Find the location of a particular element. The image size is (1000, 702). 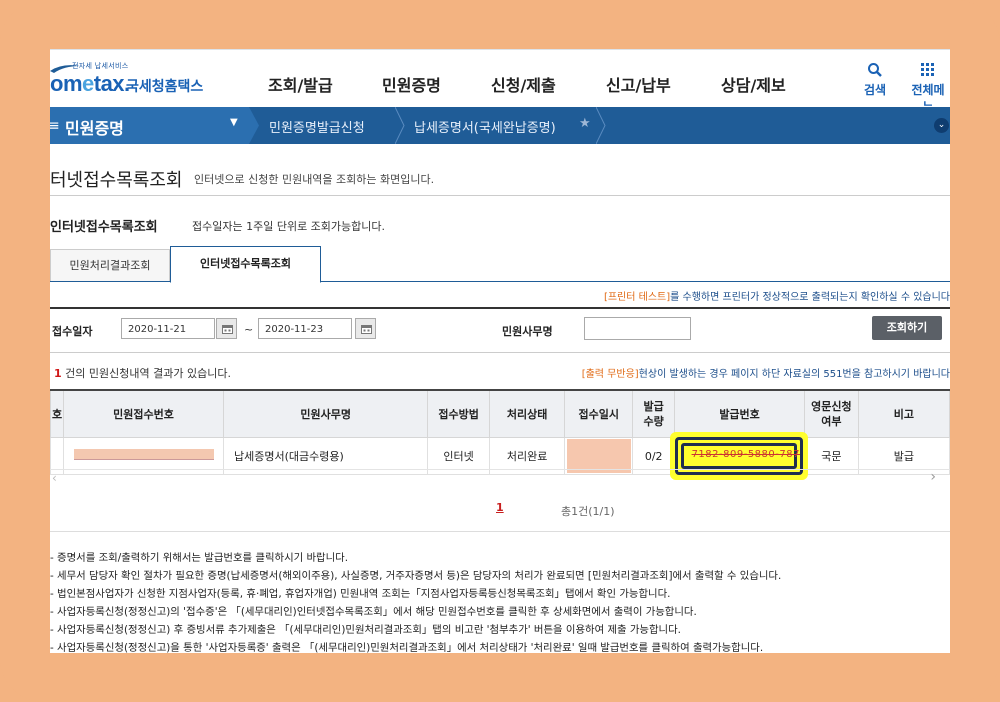

nav-consult-report: 상담/제보 is located at coordinates (753, 84).